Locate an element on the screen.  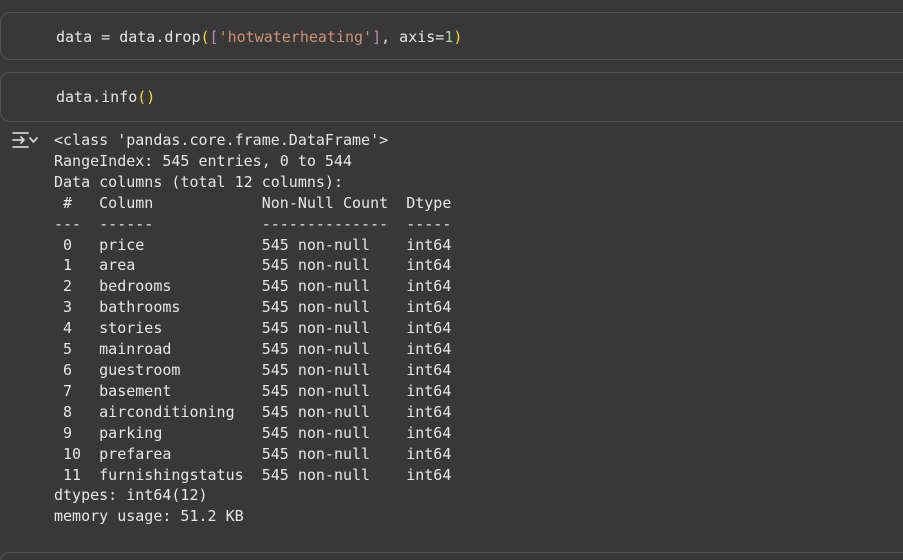
output-toggle-icon is located at coordinates (25, 141).